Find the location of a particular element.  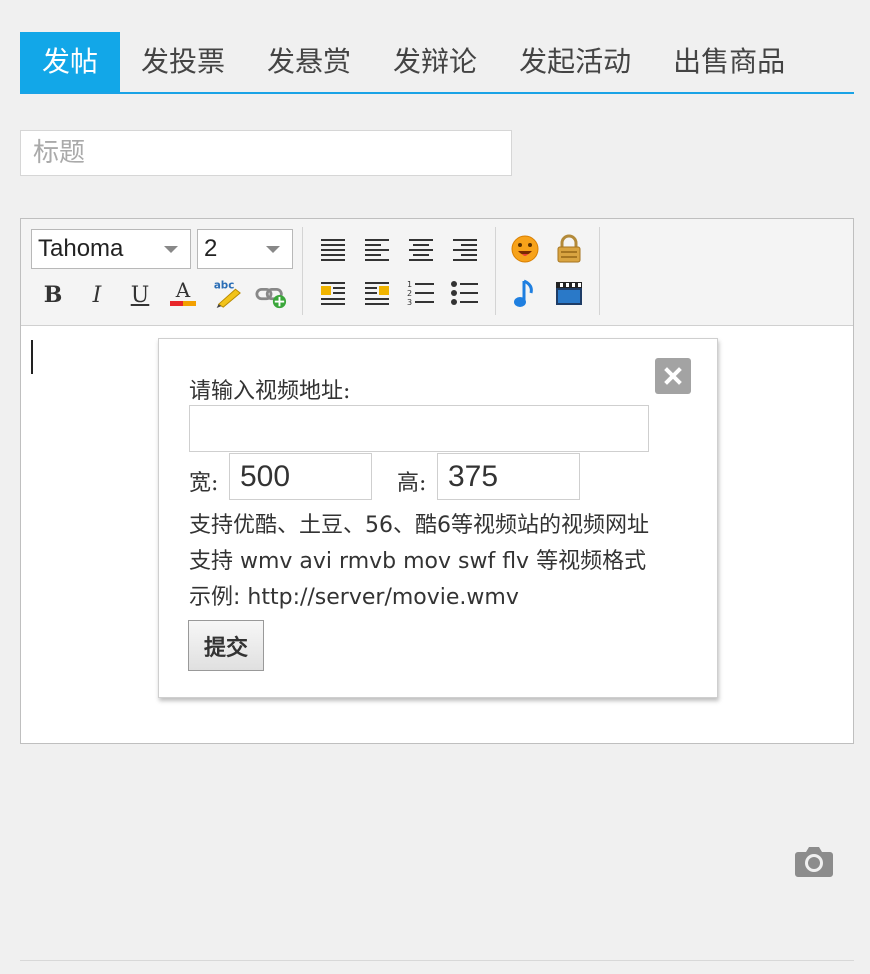

insert-video-button is located at coordinates (569, 293).